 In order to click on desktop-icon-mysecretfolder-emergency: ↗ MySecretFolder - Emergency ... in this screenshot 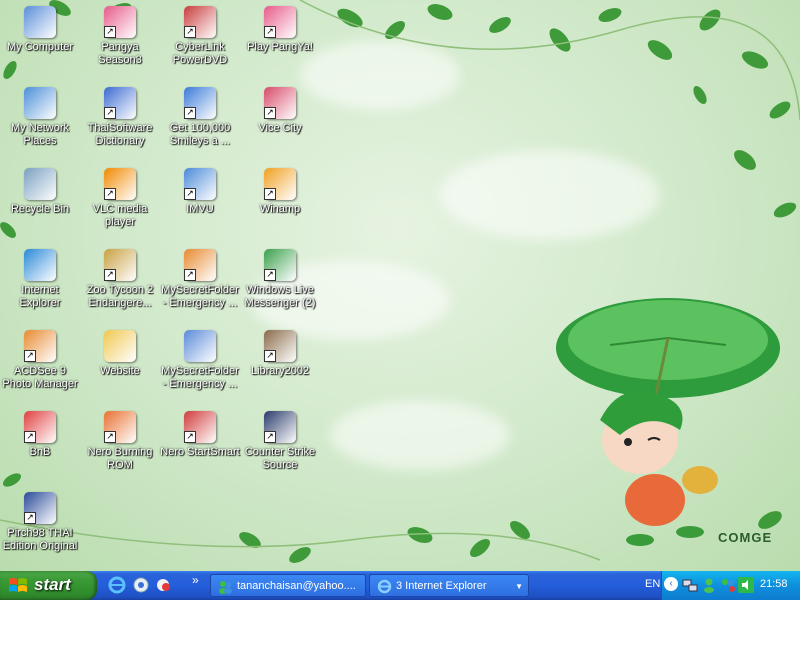, I will do `click(200, 287)`.